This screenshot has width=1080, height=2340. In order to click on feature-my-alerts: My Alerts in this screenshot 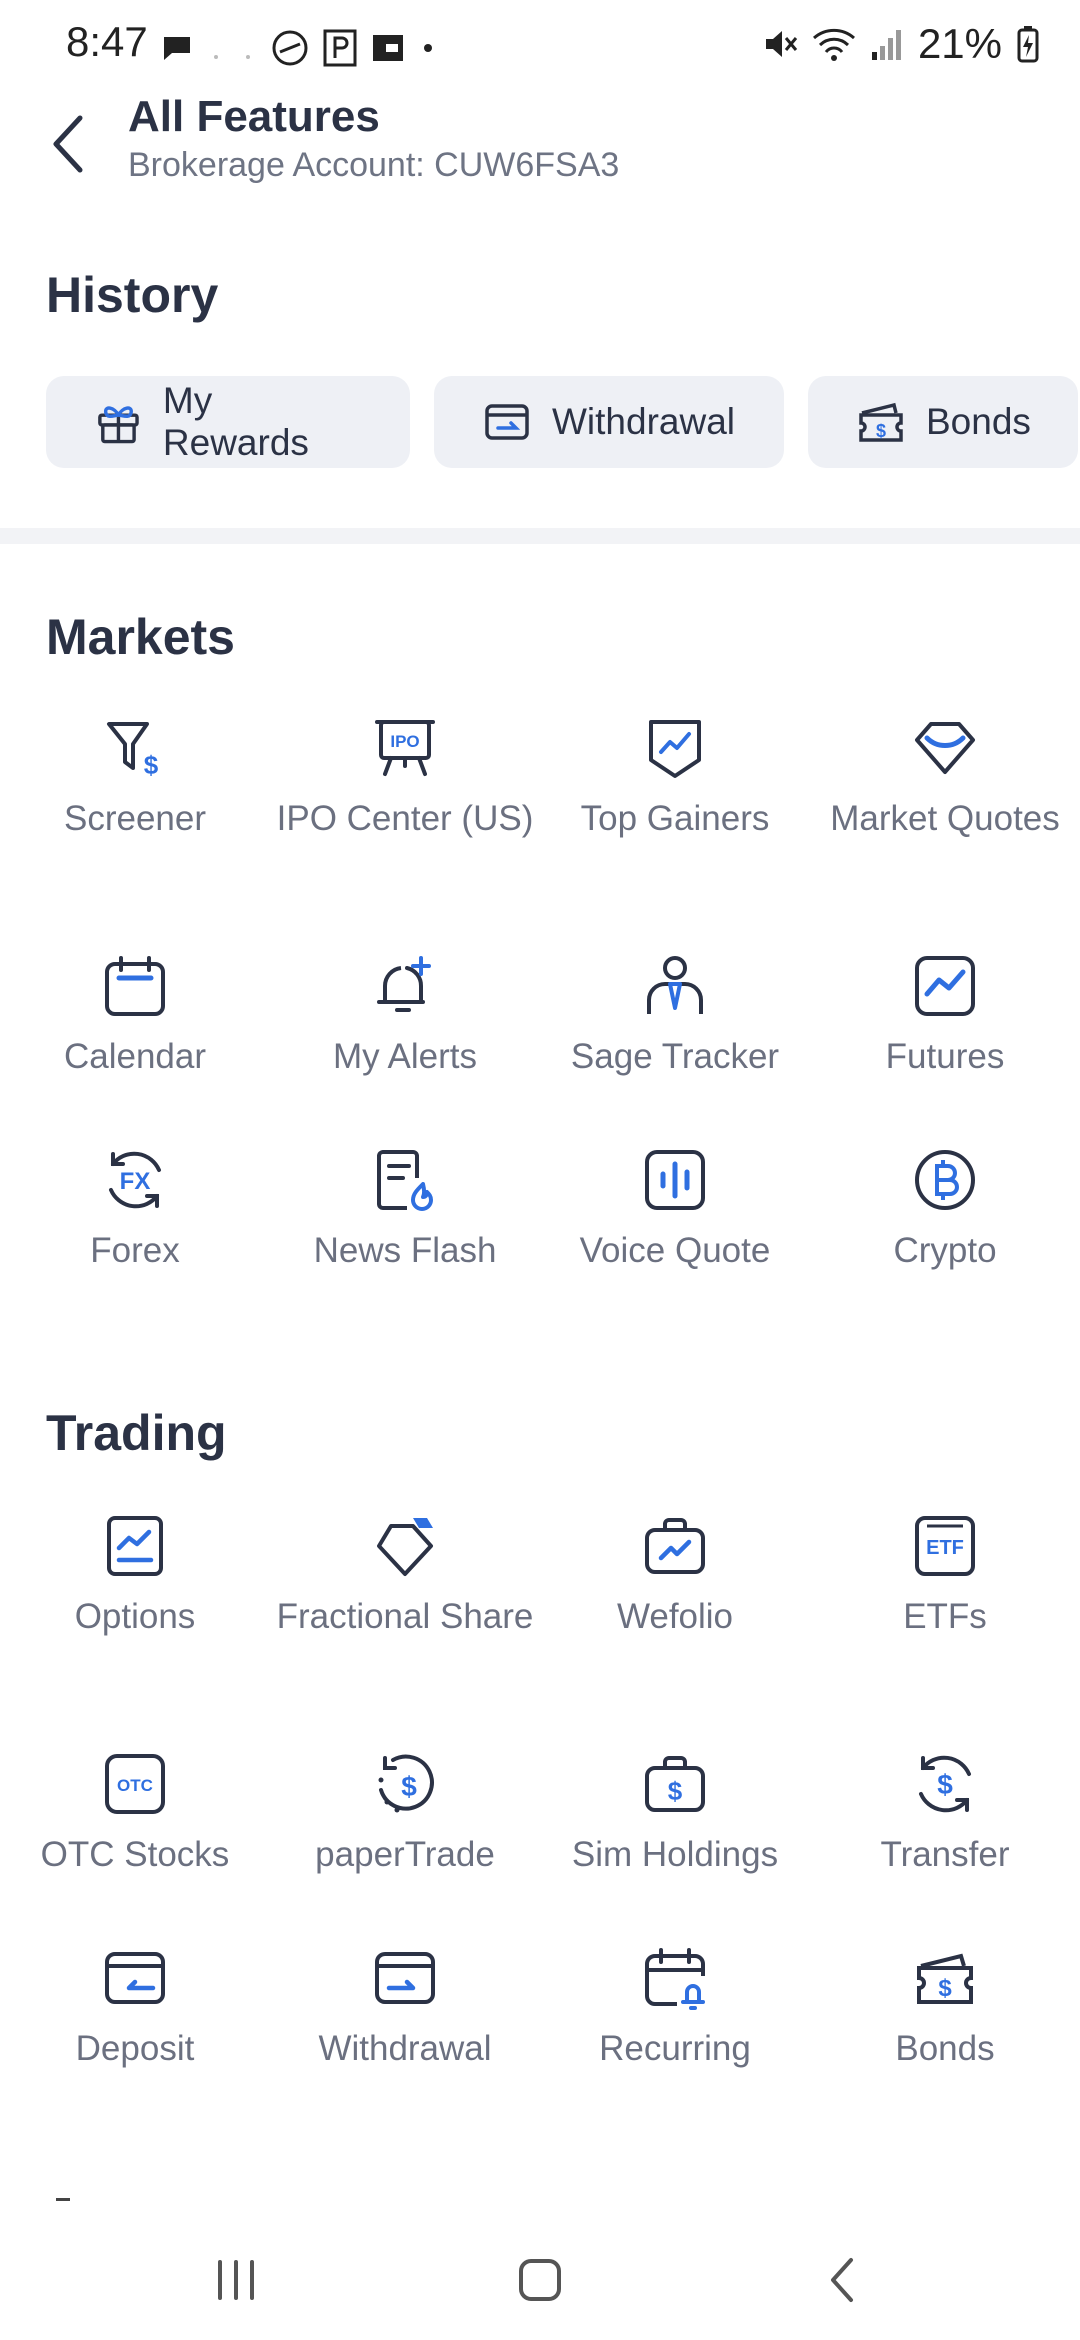, I will do `click(405, 1017)`.